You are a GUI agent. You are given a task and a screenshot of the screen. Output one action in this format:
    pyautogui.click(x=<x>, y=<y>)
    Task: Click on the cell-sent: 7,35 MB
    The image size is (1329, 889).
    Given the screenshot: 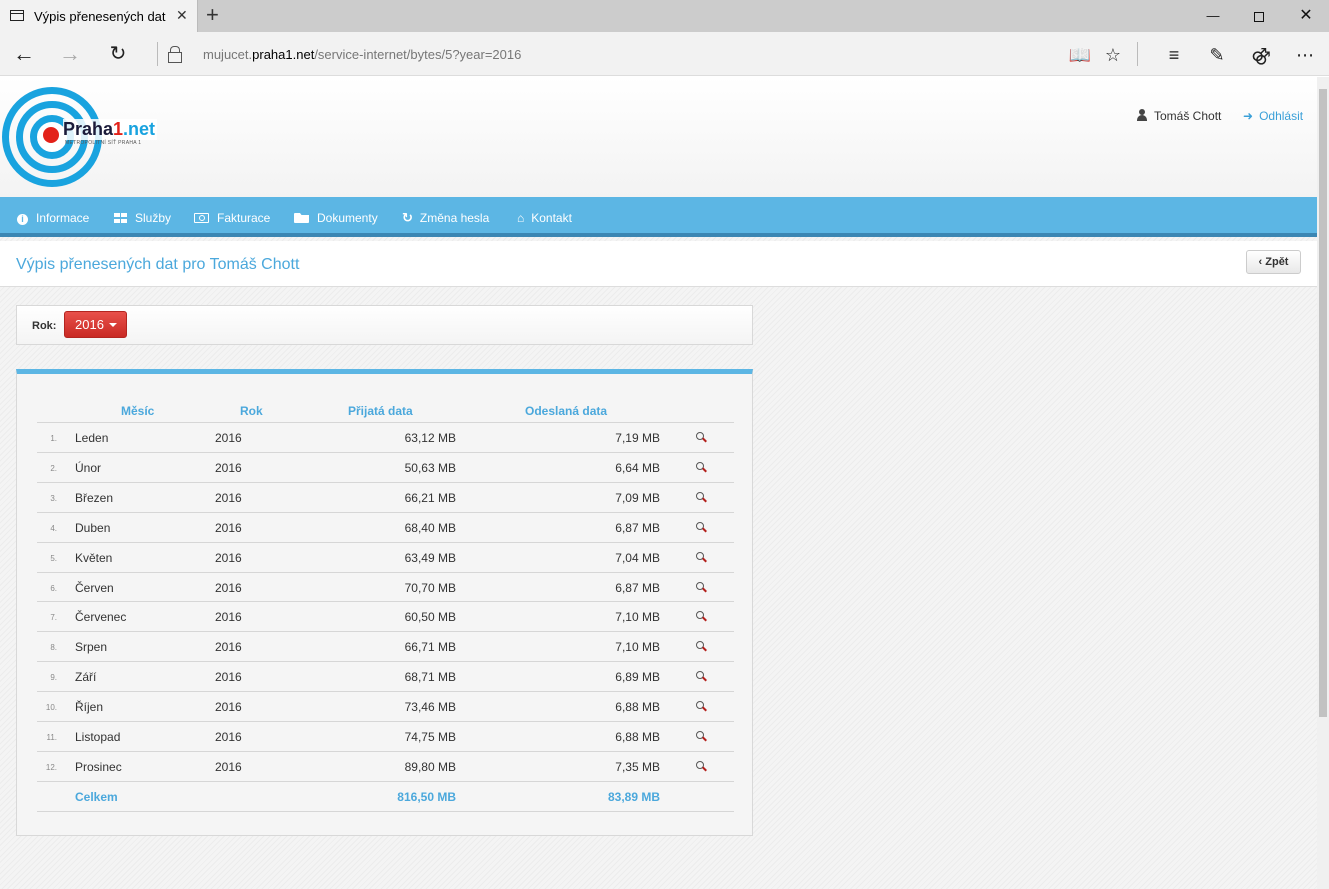 What is the action you would take?
    pyautogui.click(x=637, y=766)
    